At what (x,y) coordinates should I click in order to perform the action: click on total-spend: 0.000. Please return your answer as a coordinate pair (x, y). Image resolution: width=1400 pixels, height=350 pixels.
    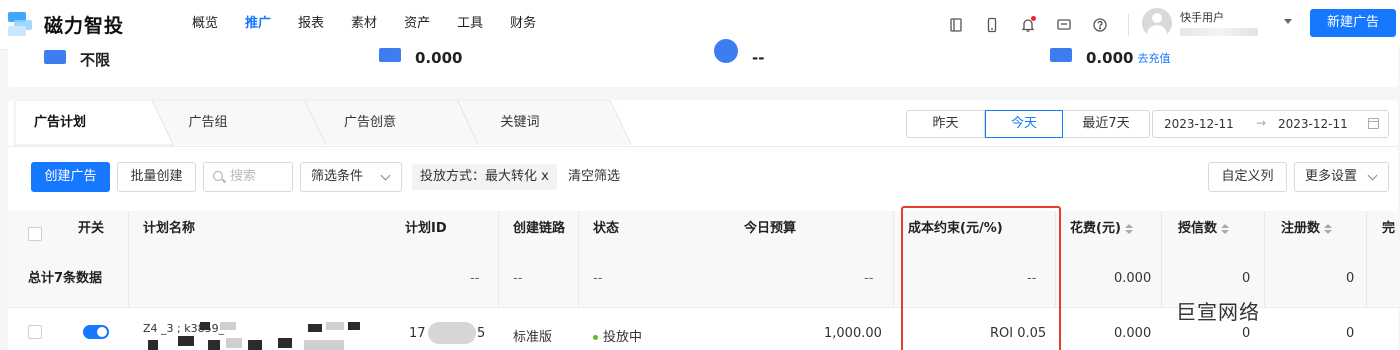
    Looking at the image, I should click on (1133, 278).